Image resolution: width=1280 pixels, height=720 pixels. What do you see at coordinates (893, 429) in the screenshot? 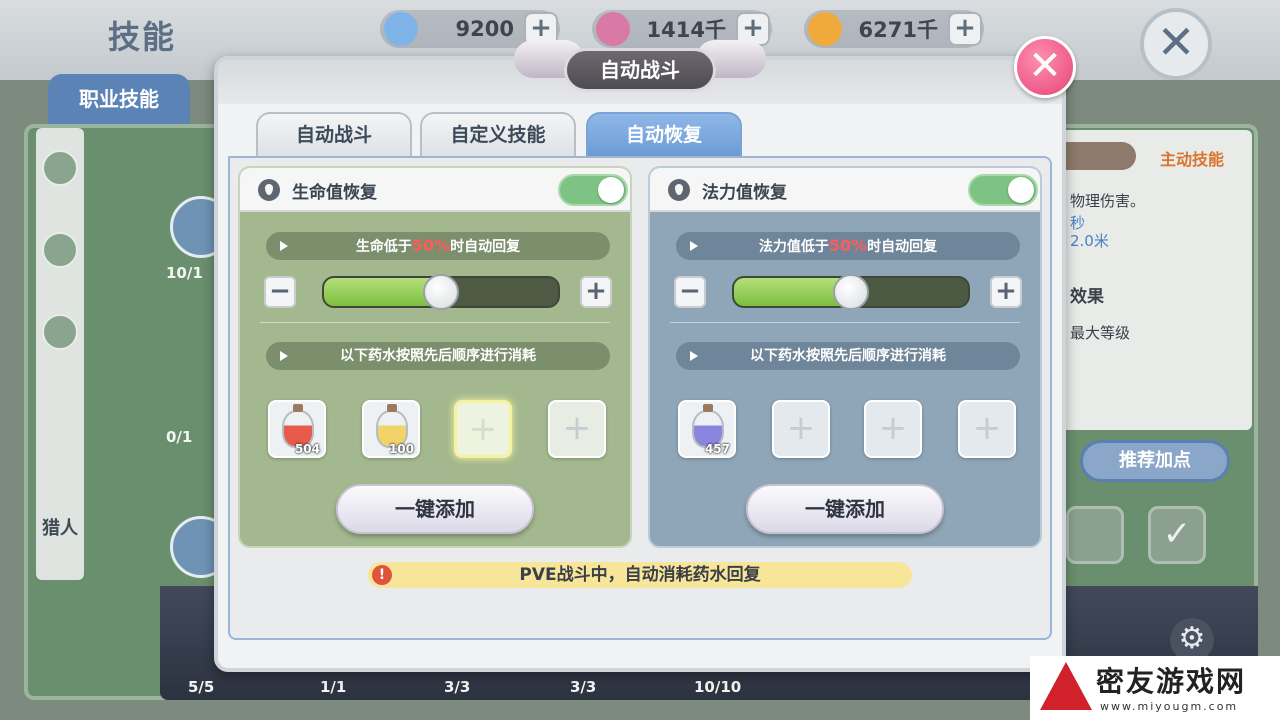
I see `mp-potion-slot-3-add: +` at bounding box center [893, 429].